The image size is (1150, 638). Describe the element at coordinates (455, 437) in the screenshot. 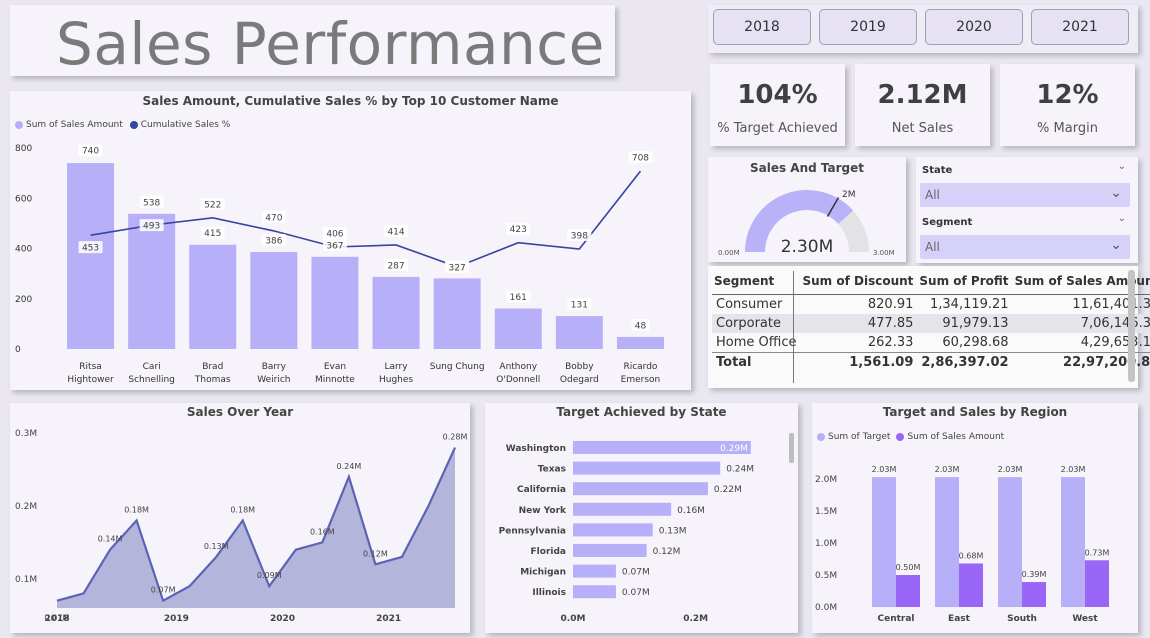

I see `point-data-label: 0.28M` at that location.